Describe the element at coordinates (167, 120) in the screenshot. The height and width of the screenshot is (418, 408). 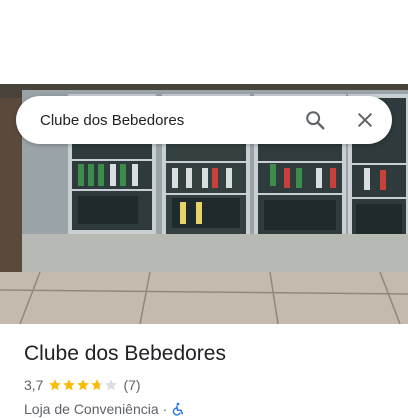
I see `search-input` at that location.